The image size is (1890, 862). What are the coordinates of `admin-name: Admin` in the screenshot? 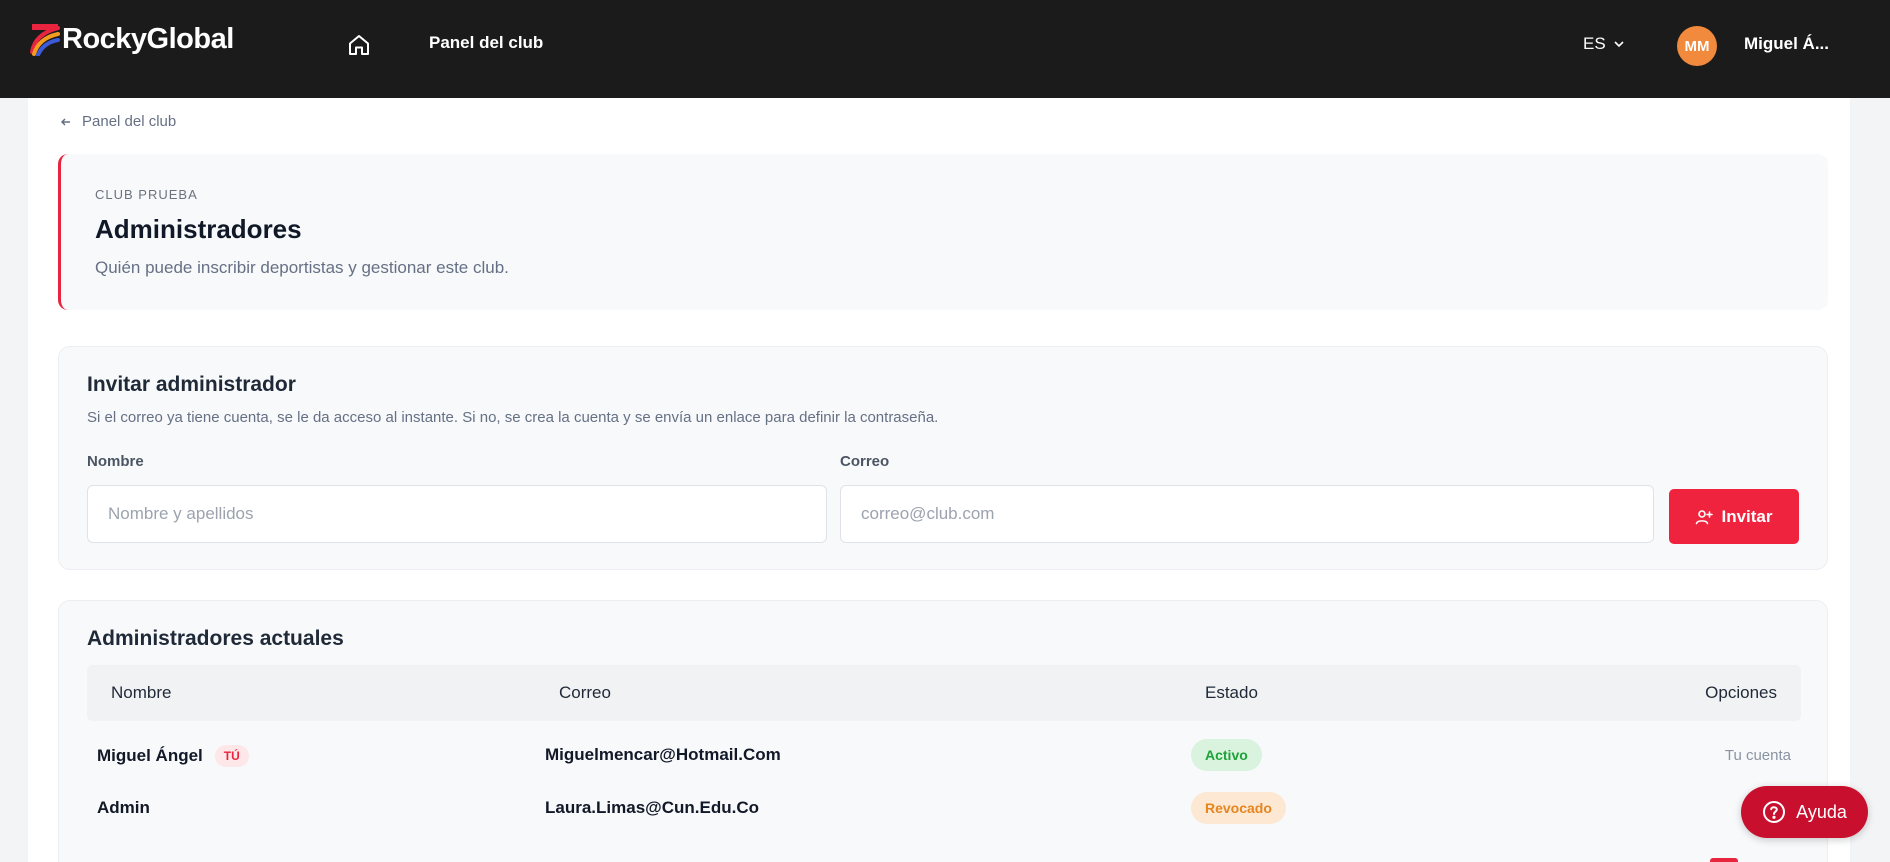 It's located at (123, 808).